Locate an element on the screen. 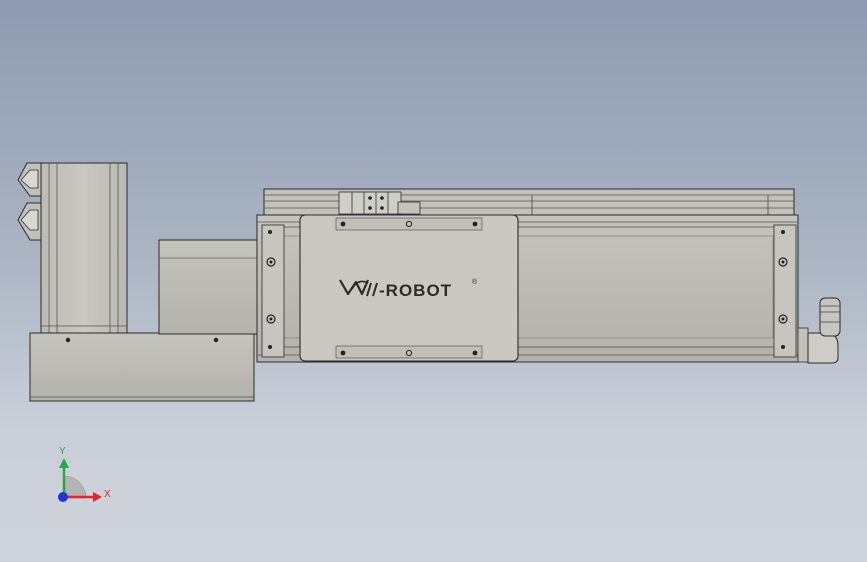 Image resolution: width=867 pixels, height=562 pixels. air-fitting is located at coordinates (819, 330).